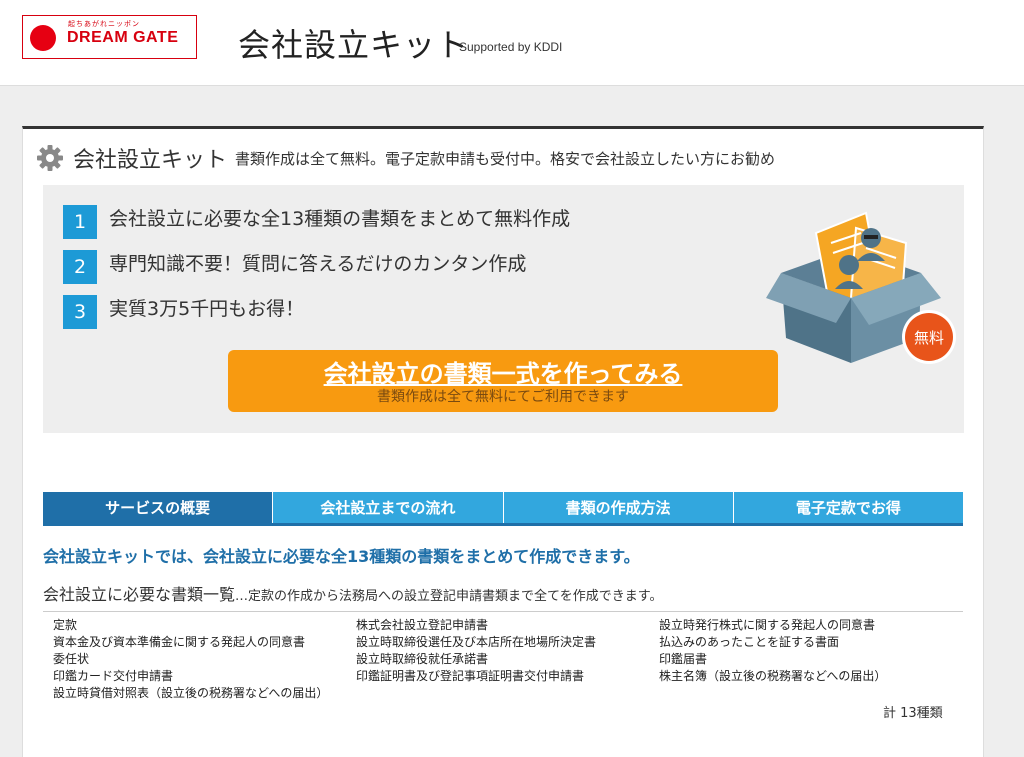 The image size is (1024, 757). What do you see at coordinates (861, 287) in the screenshot?
I see `document-box-illustration: 無料` at bounding box center [861, 287].